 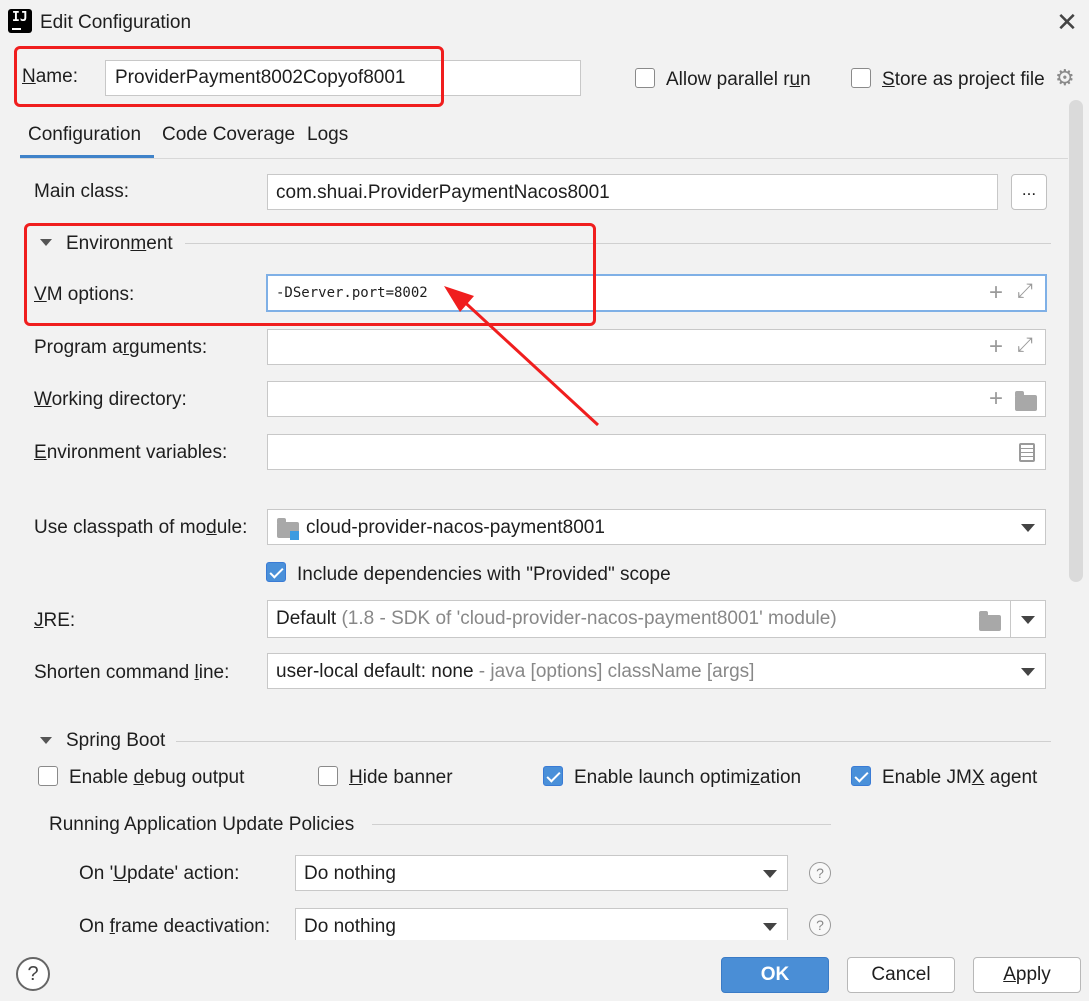 I want to click on name-label: Name:, so click(x=50, y=76).